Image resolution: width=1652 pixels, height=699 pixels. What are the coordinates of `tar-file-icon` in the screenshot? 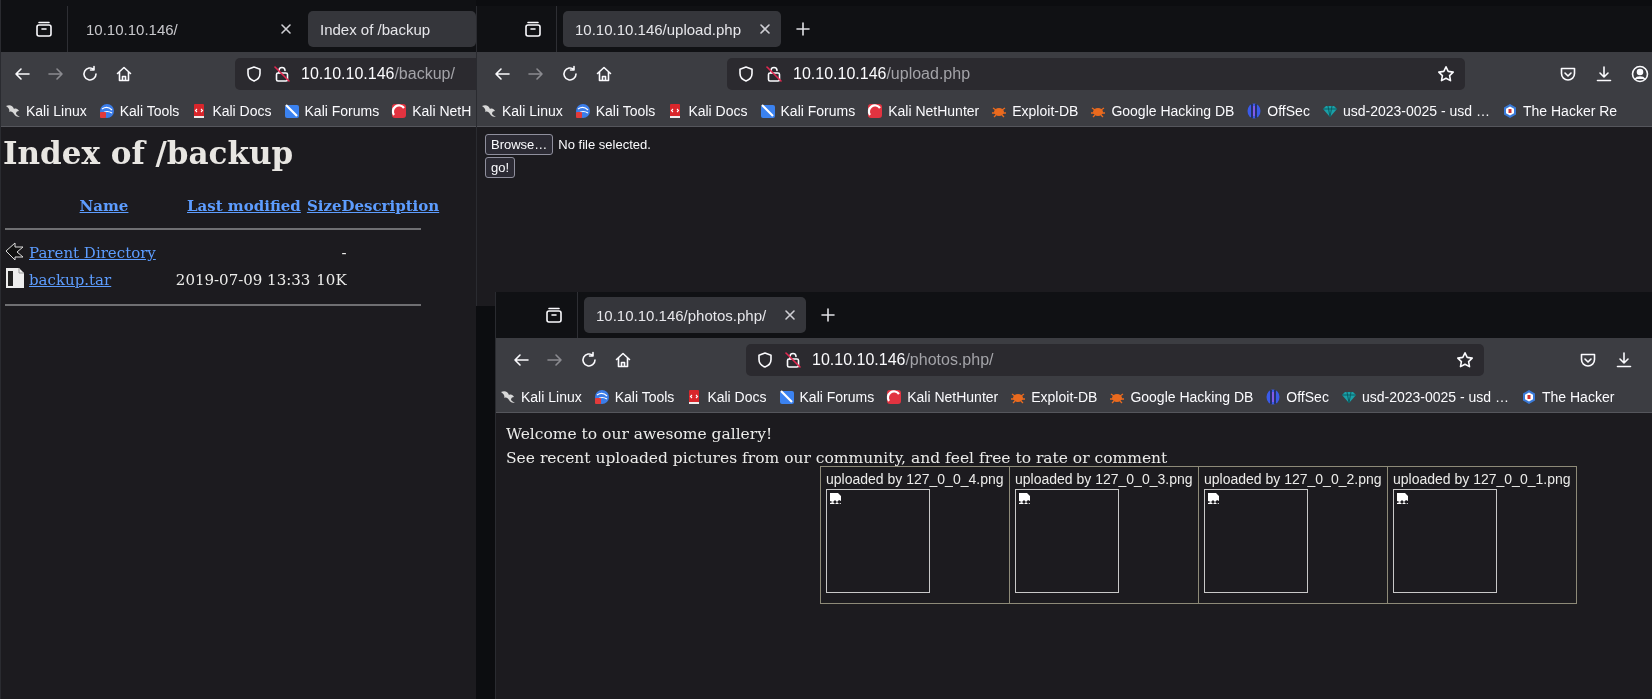 It's located at (15, 278).